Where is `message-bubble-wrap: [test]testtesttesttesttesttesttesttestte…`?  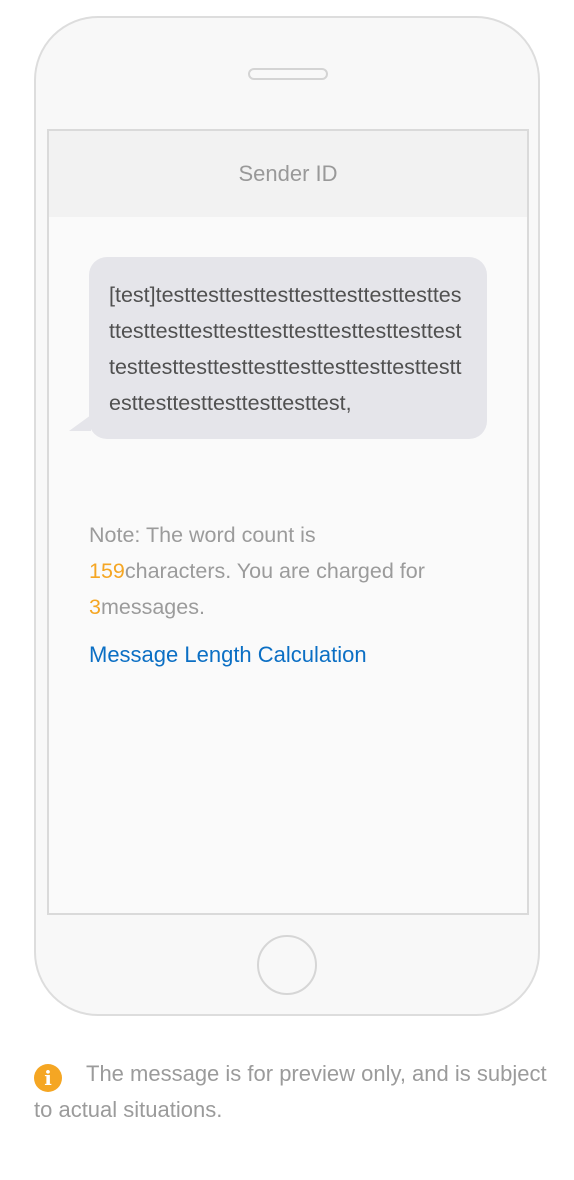 message-bubble-wrap: [test]testtesttesttesttesttesttesttestte… is located at coordinates (278, 348).